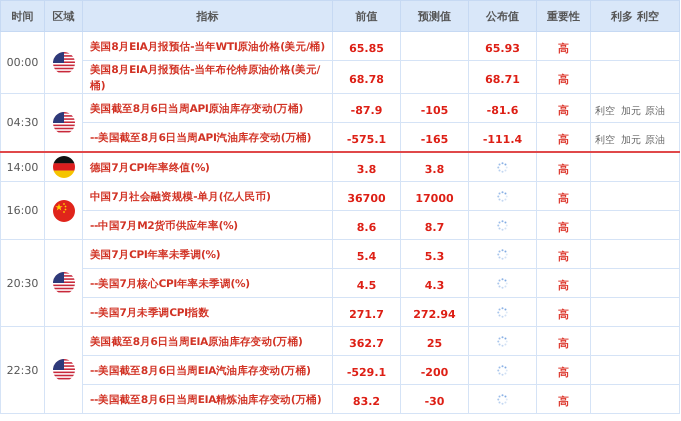 This screenshot has width=681, height=421. I want to click on indicator-name: 德国7月CPI年率终值(%), so click(150, 168).